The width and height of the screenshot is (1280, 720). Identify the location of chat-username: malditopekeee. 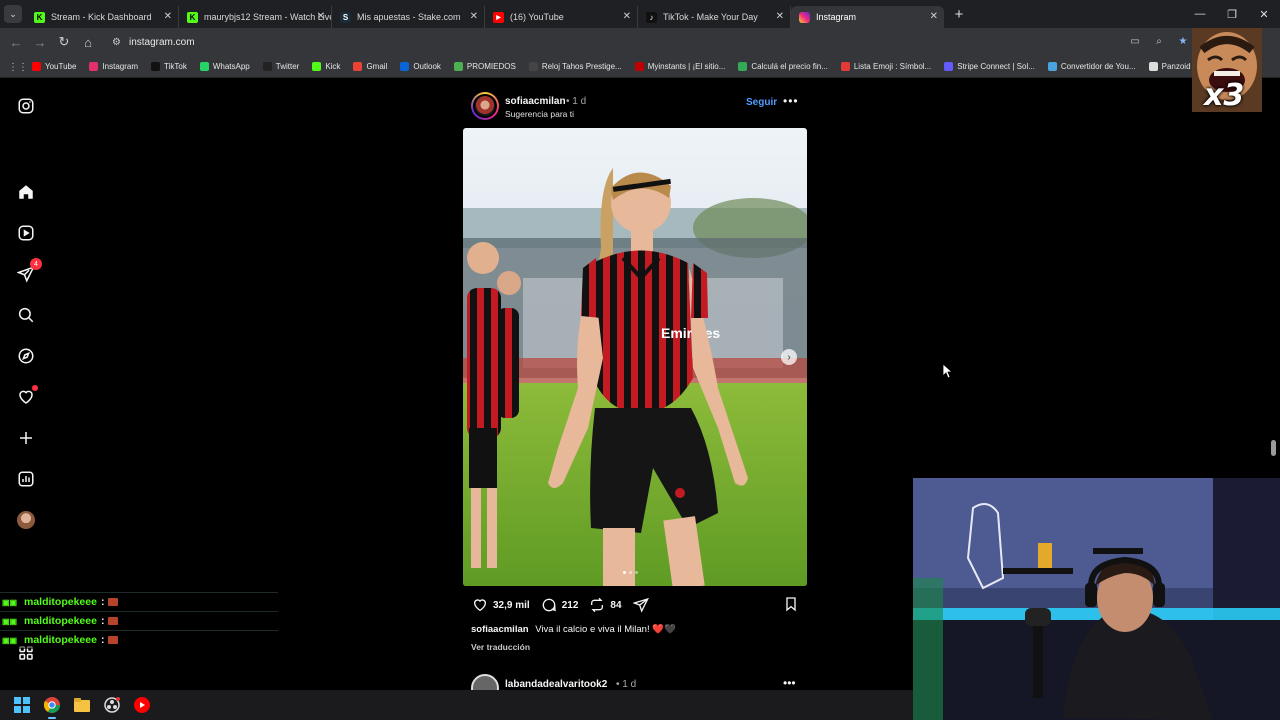
(60, 621).